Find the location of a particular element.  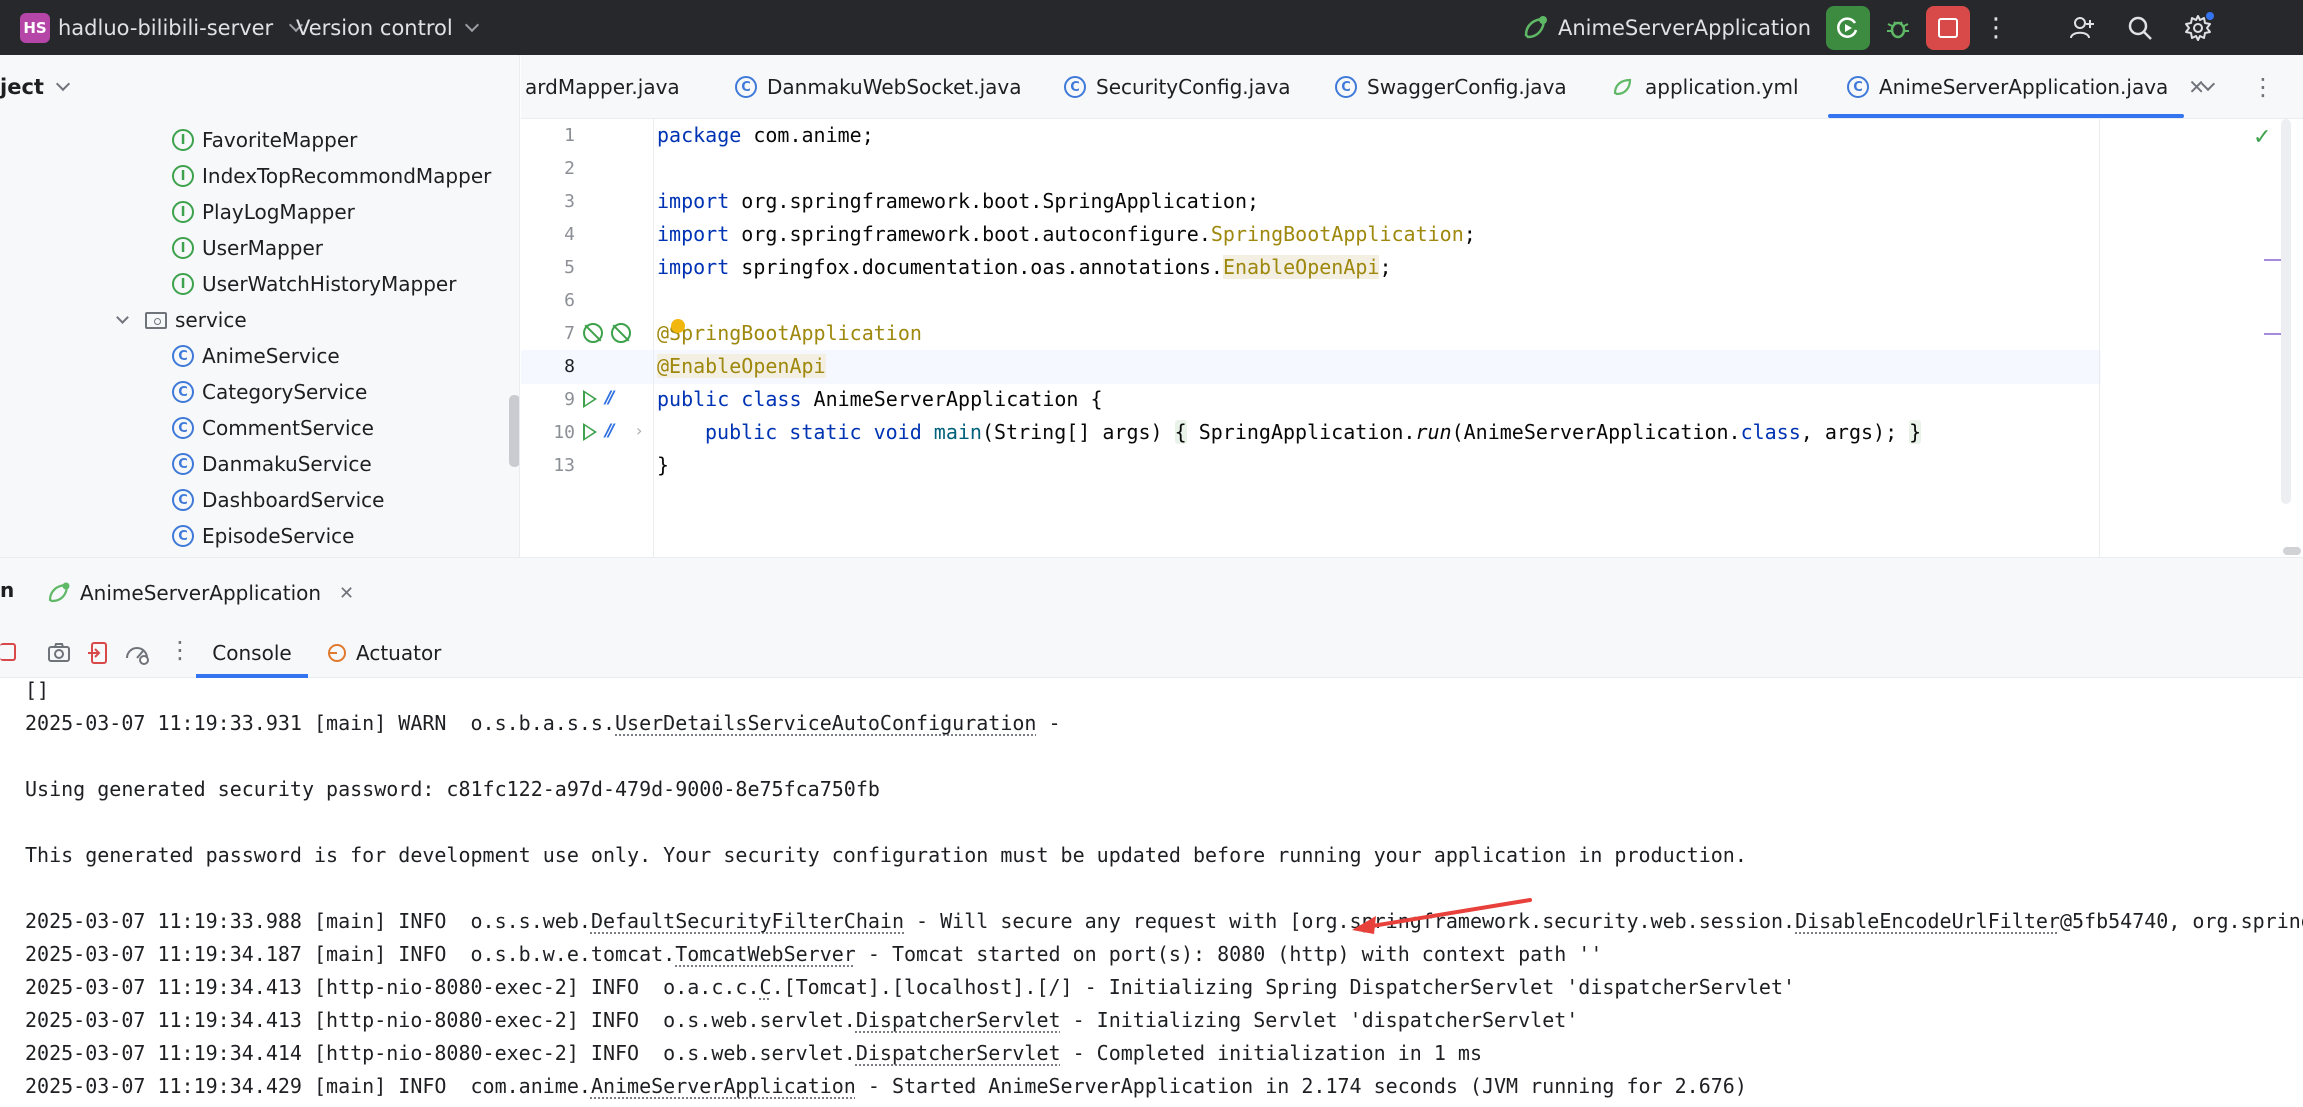

camera-icon is located at coordinates (59, 653).